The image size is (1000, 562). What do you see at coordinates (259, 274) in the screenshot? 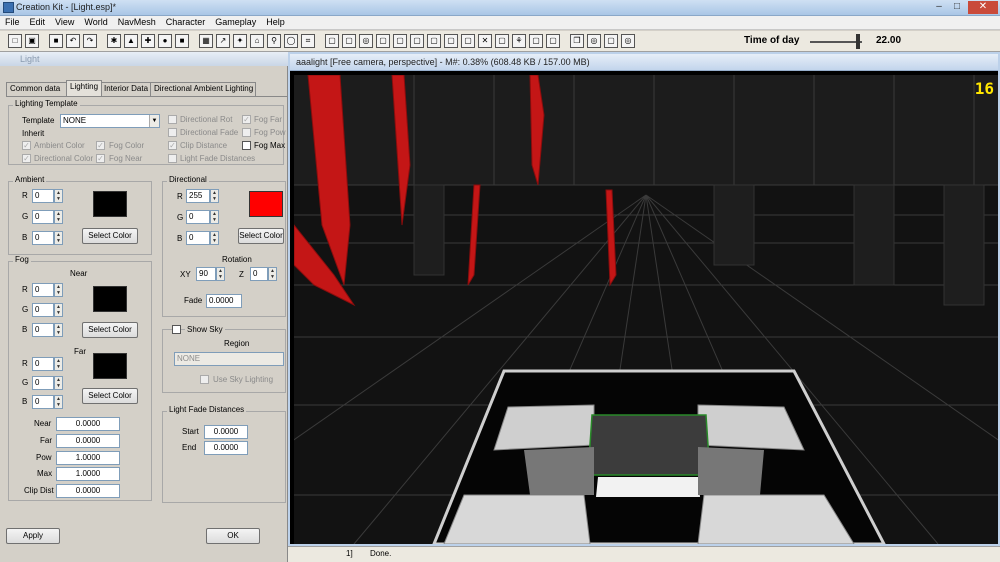
I see `rotation-z-input: 0` at bounding box center [259, 274].